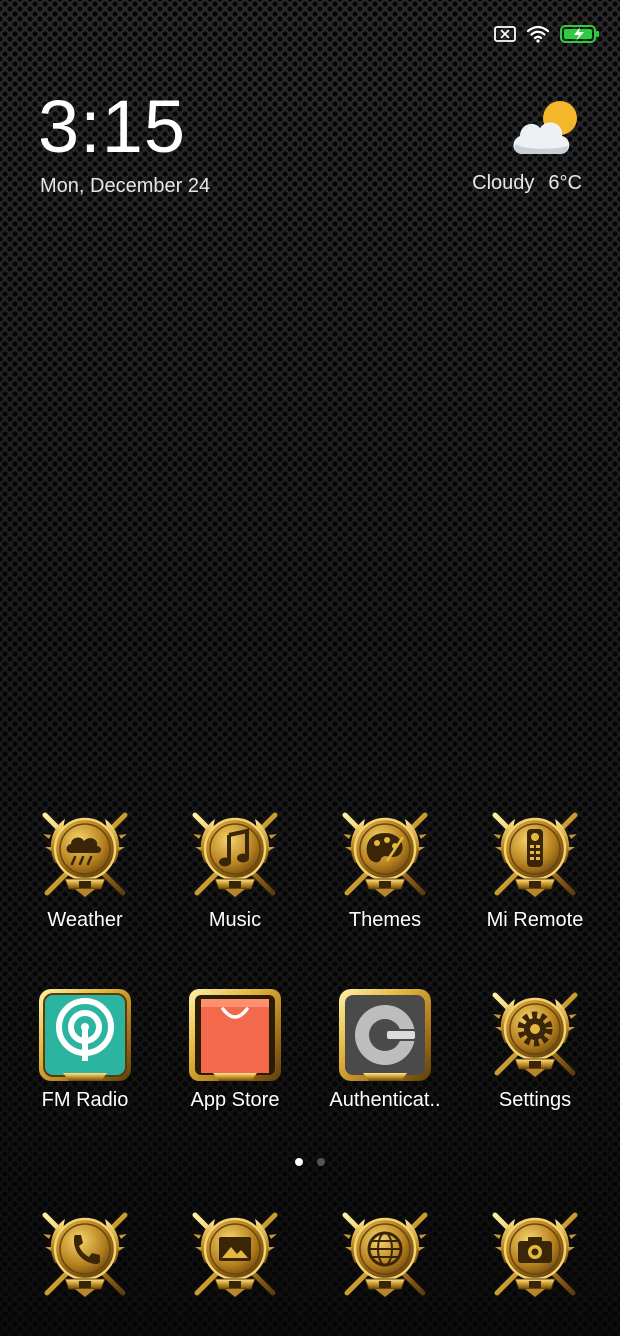 The height and width of the screenshot is (1336, 620). What do you see at coordinates (235, 855) in the screenshot?
I see `music-note-emblem-icon` at bounding box center [235, 855].